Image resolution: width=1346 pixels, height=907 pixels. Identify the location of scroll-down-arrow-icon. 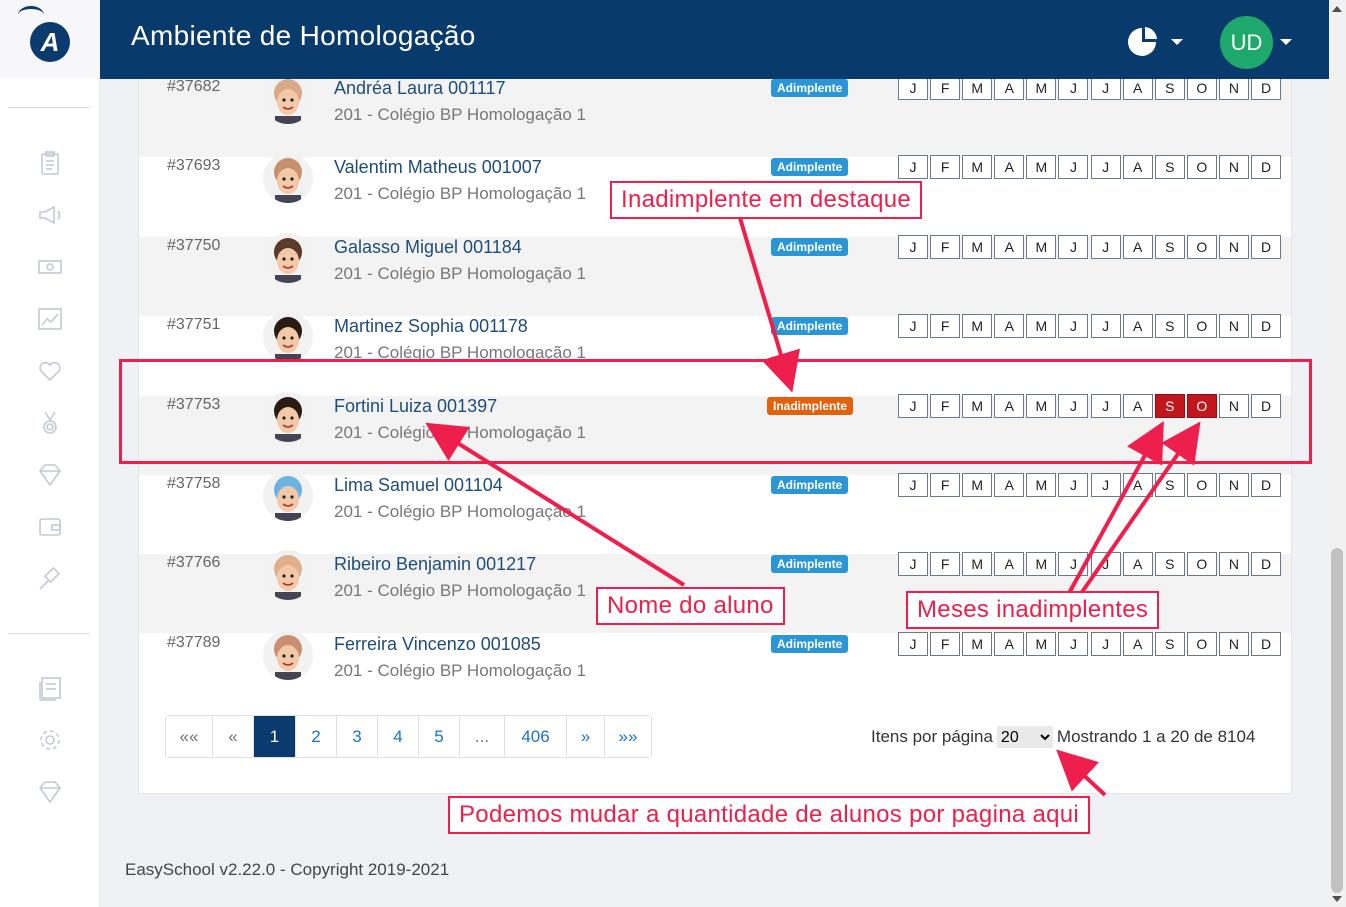
(1337, 899).